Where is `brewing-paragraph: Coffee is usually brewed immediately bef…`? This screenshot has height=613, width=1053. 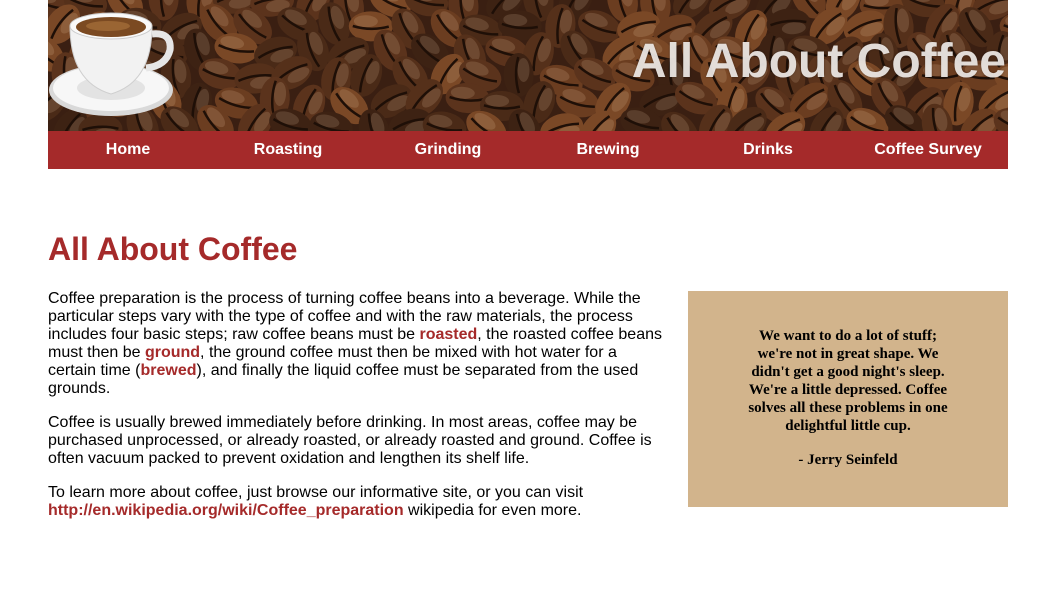
brewing-paragraph: Coffee is usually brewed immediately bef… is located at coordinates (350, 440).